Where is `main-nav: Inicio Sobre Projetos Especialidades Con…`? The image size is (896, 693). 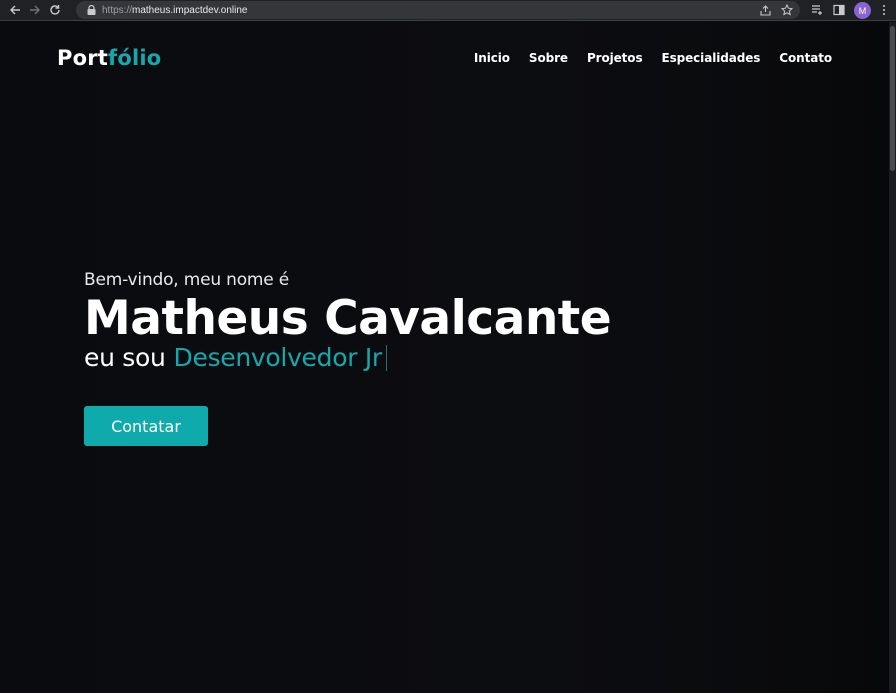 main-nav: Inicio Sobre Projetos Especialidades Con… is located at coordinates (653, 58).